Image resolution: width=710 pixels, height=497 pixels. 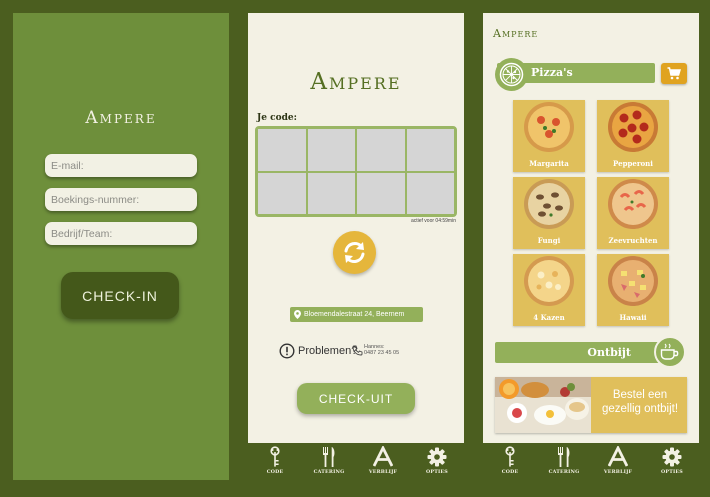 I want to click on pizza-name: Pepperoni, so click(x=633, y=163).